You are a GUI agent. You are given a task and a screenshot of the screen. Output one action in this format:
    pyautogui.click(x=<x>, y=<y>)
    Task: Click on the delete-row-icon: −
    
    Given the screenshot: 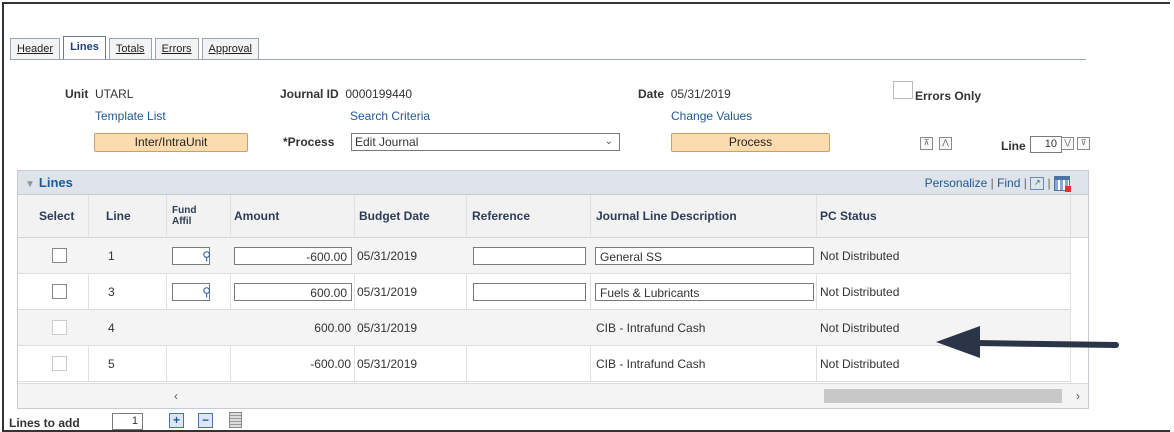 What is the action you would take?
    pyautogui.click(x=205, y=420)
    